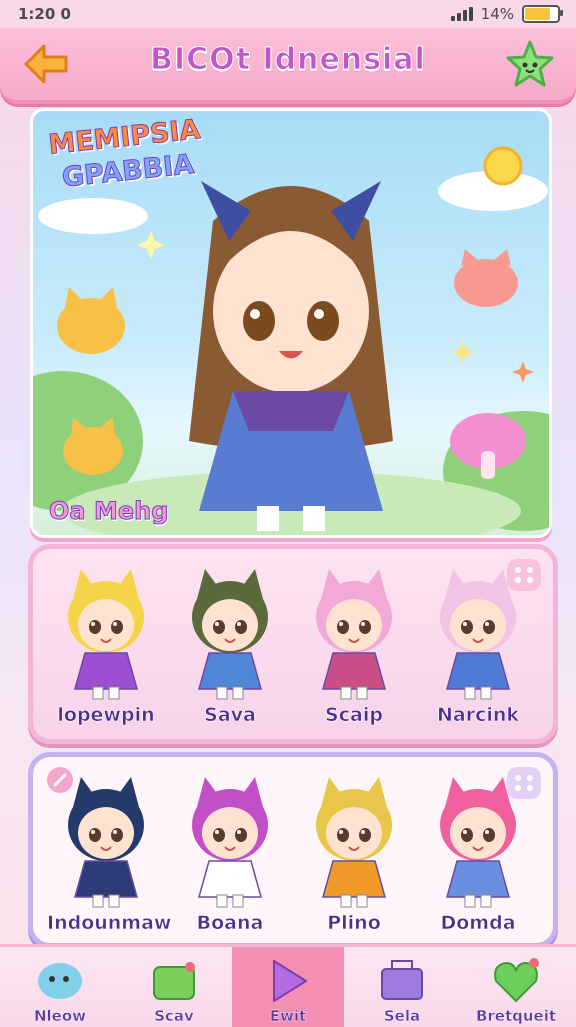  I want to click on character-card-row1-2: Sava, so click(230, 648).